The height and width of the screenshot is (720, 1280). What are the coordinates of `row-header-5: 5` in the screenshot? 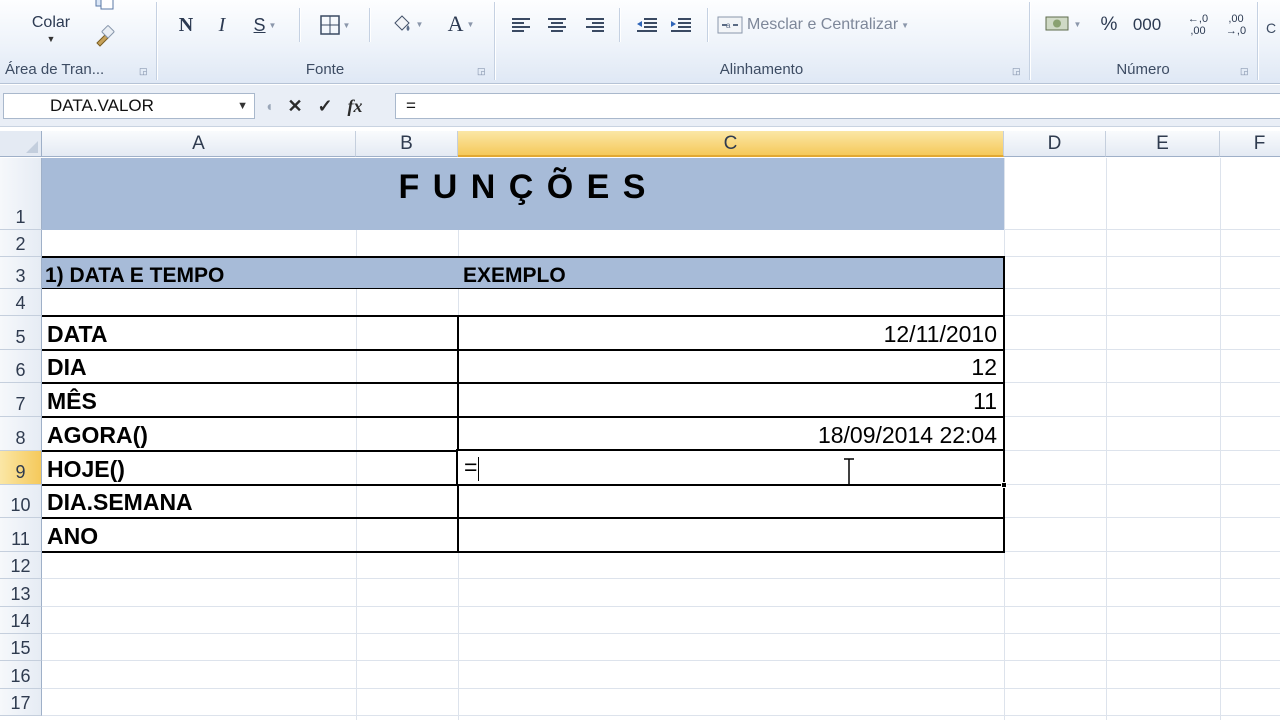 It's located at (21, 333).